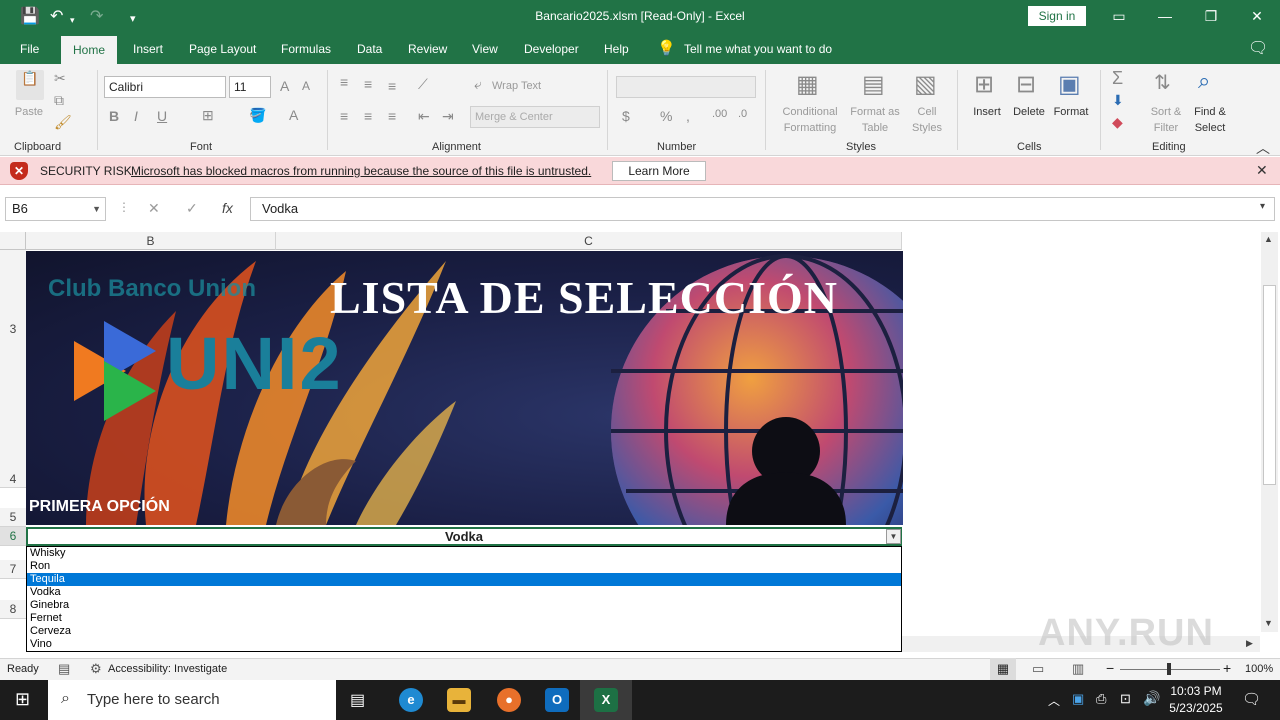 The image size is (1280, 720). I want to click on scroll-down-icon: ▼, so click(1268, 623).